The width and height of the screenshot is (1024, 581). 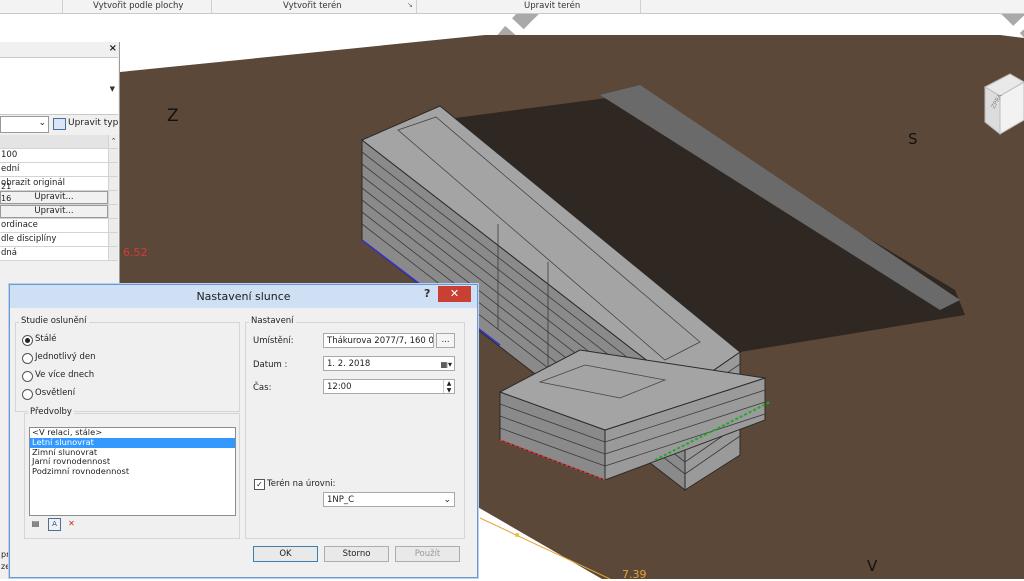 I want to click on properties-header-row: ⌃, so click(x=59, y=142).